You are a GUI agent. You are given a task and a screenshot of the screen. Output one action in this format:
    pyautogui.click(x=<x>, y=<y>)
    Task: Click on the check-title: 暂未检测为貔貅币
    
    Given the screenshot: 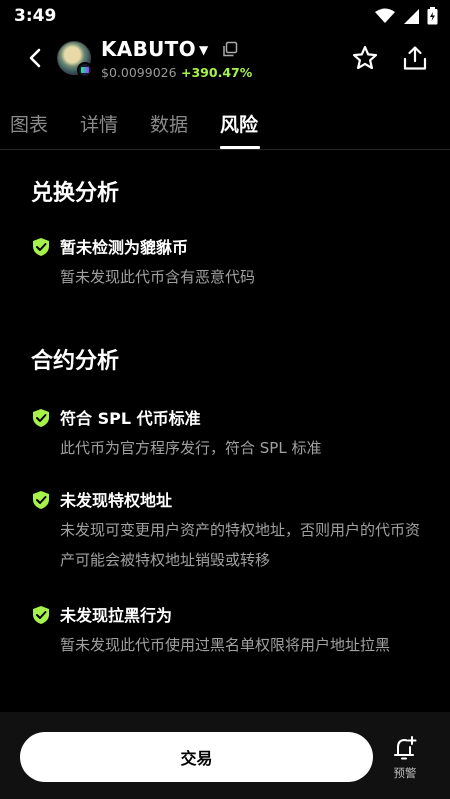 What is the action you would take?
    pyautogui.click(x=124, y=247)
    